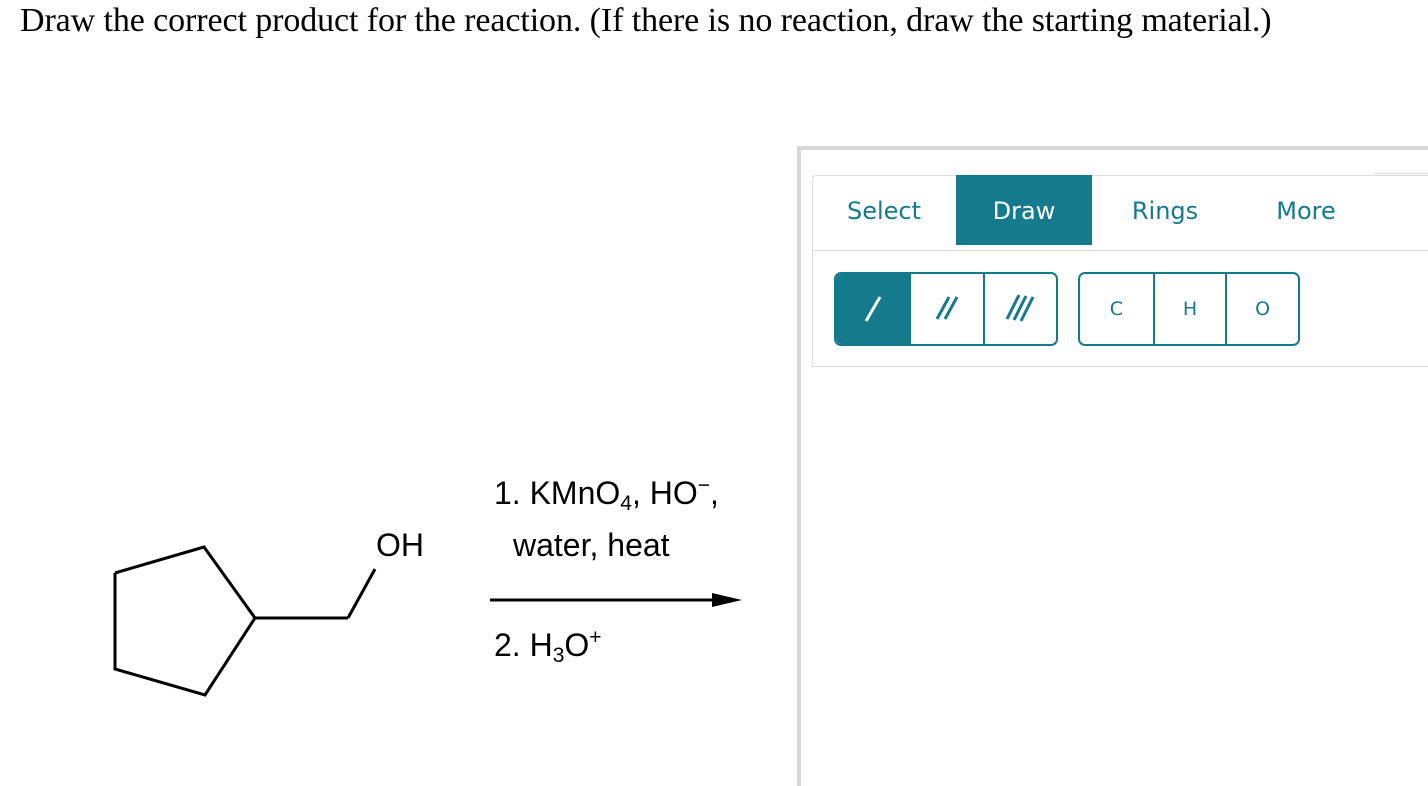 The height and width of the screenshot is (786, 1428). Describe the element at coordinates (361, 593) in the screenshot. I see `c-o-bond` at that location.